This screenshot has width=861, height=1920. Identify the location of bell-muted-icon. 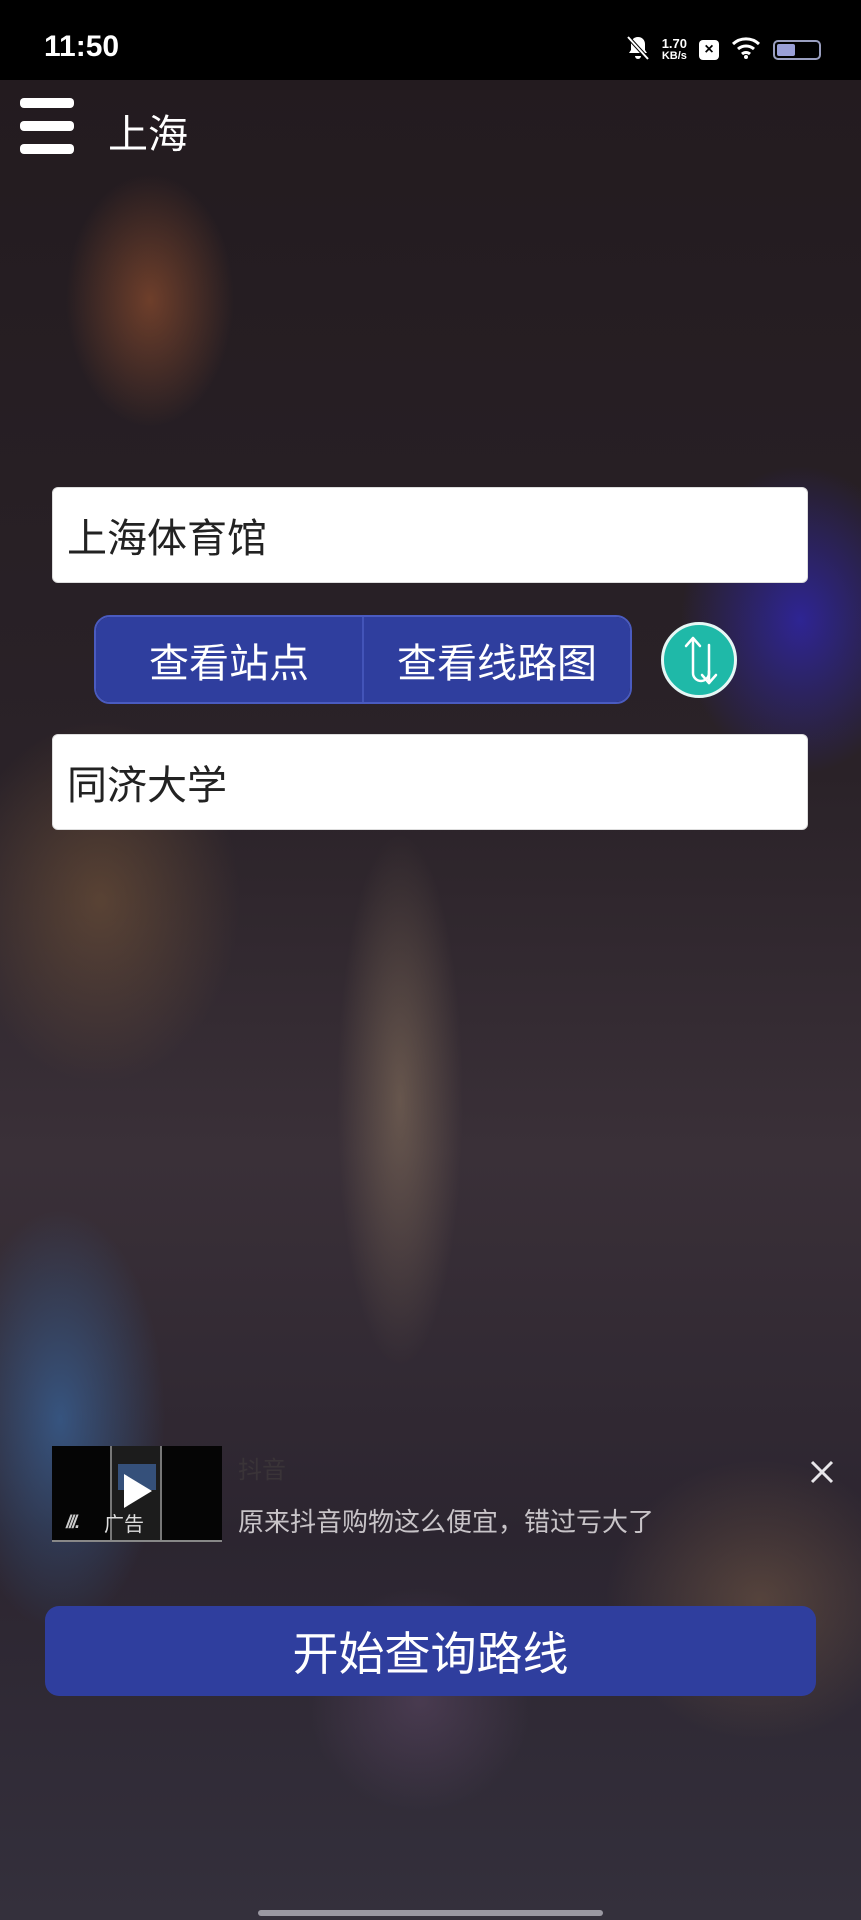
(638, 50).